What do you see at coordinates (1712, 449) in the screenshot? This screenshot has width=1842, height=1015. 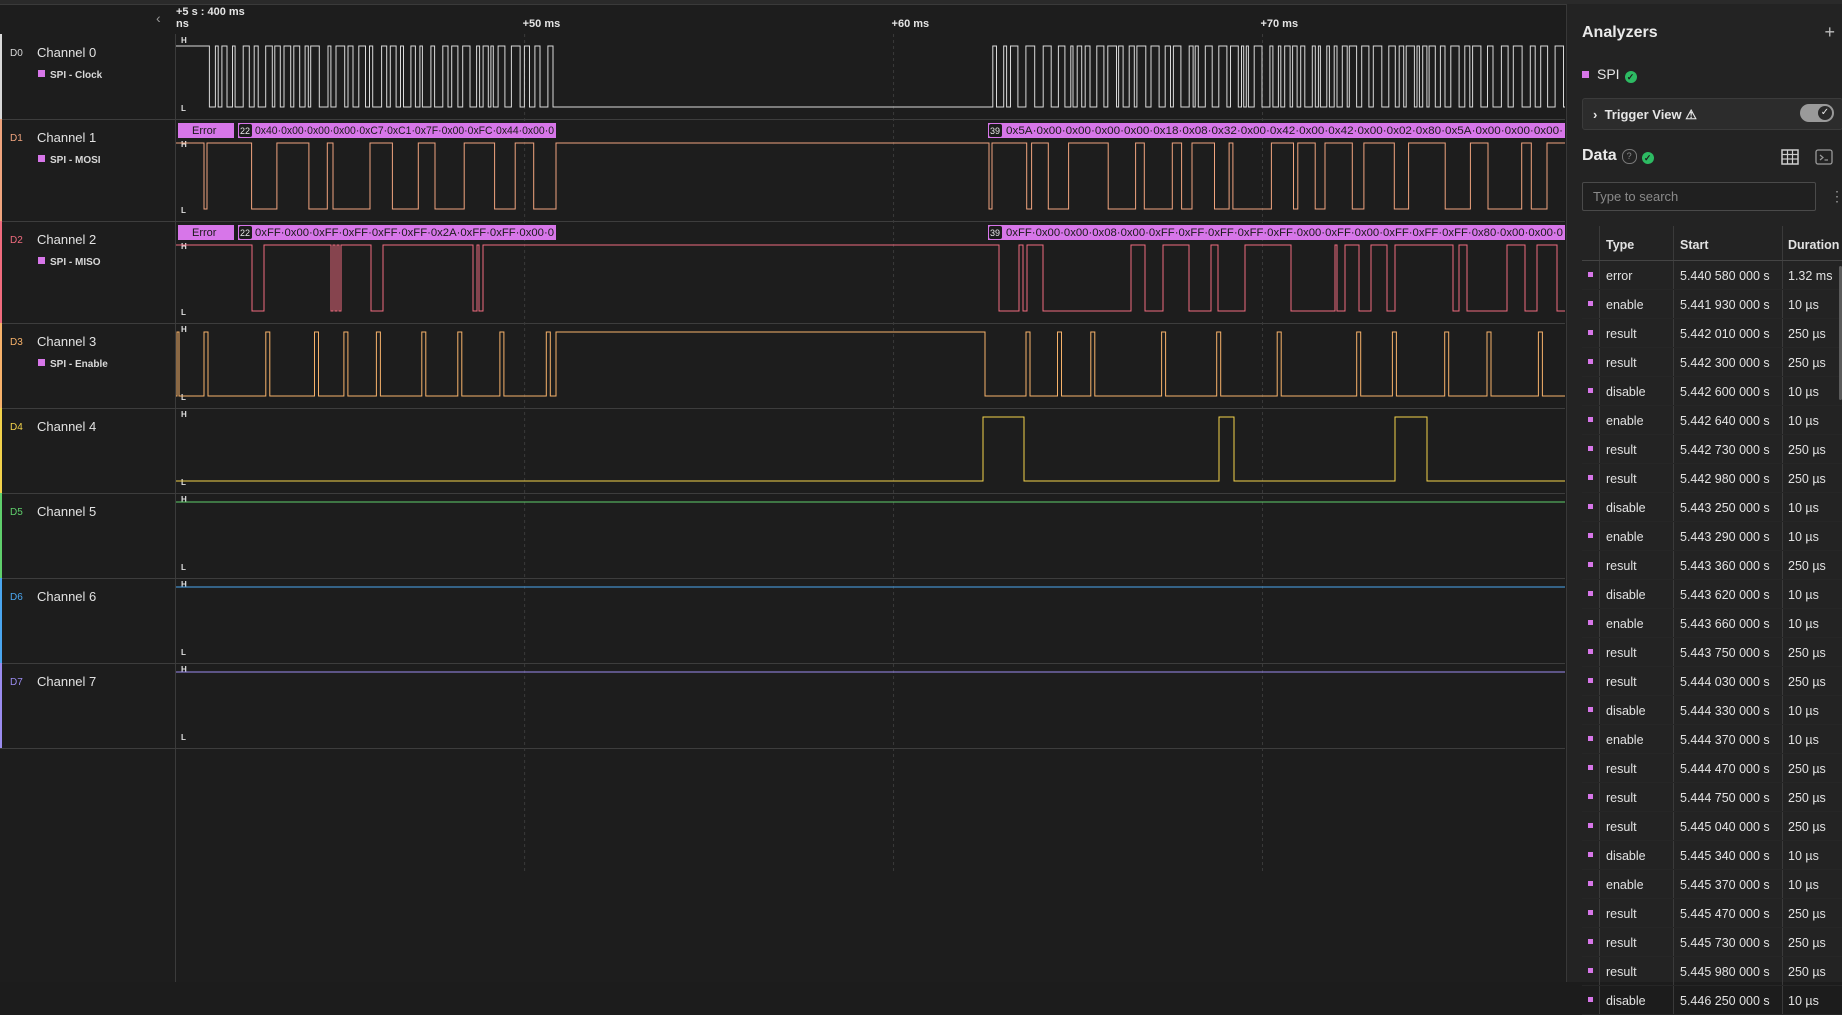 I see `table-row: result 5.442 730 000 s 250 µs` at bounding box center [1712, 449].